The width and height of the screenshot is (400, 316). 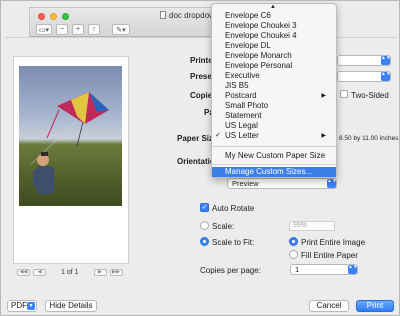 I want to click on menu-item-us-legal: US Legal, so click(x=274, y=126).